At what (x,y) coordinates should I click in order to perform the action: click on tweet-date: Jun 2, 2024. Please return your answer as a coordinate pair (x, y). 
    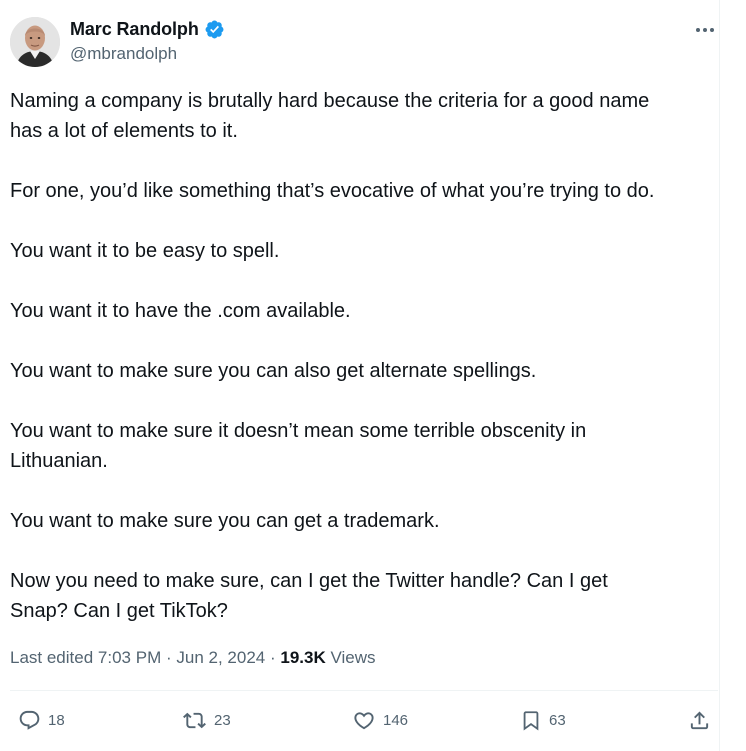
    Looking at the image, I should click on (221, 657).